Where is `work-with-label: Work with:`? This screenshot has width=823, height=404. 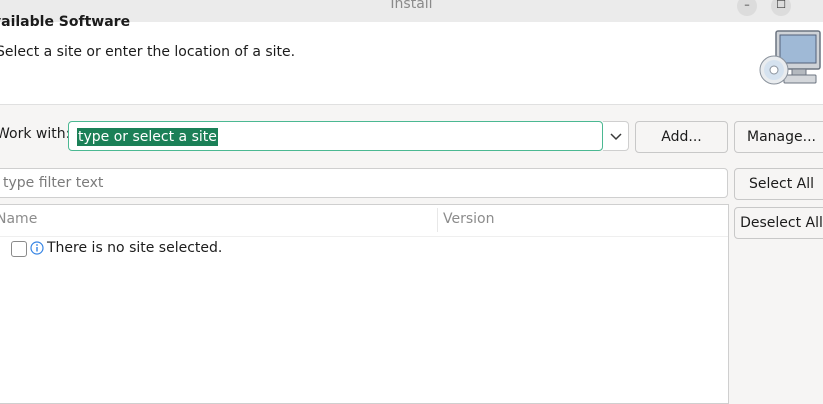 work-with-label: Work with: is located at coordinates (35, 134).